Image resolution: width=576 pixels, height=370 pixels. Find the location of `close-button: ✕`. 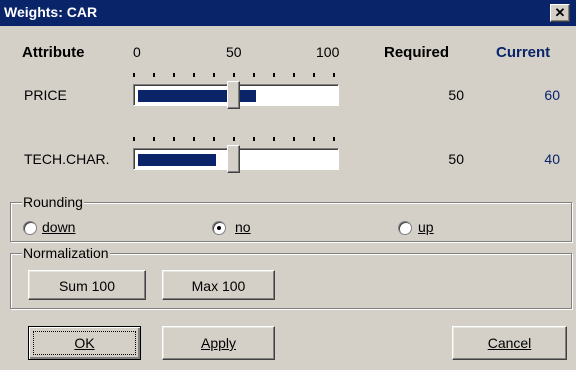

close-button: ✕ is located at coordinates (560, 13).